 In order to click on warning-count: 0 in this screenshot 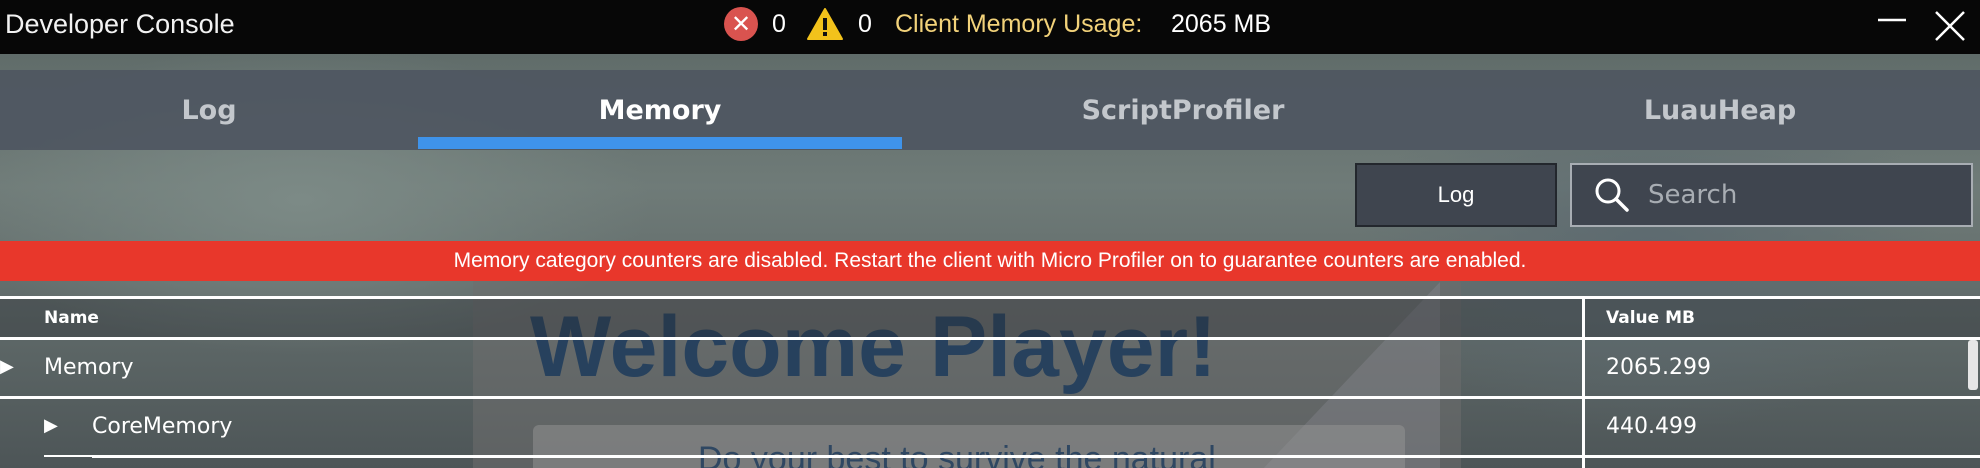, I will do `click(865, 23)`.